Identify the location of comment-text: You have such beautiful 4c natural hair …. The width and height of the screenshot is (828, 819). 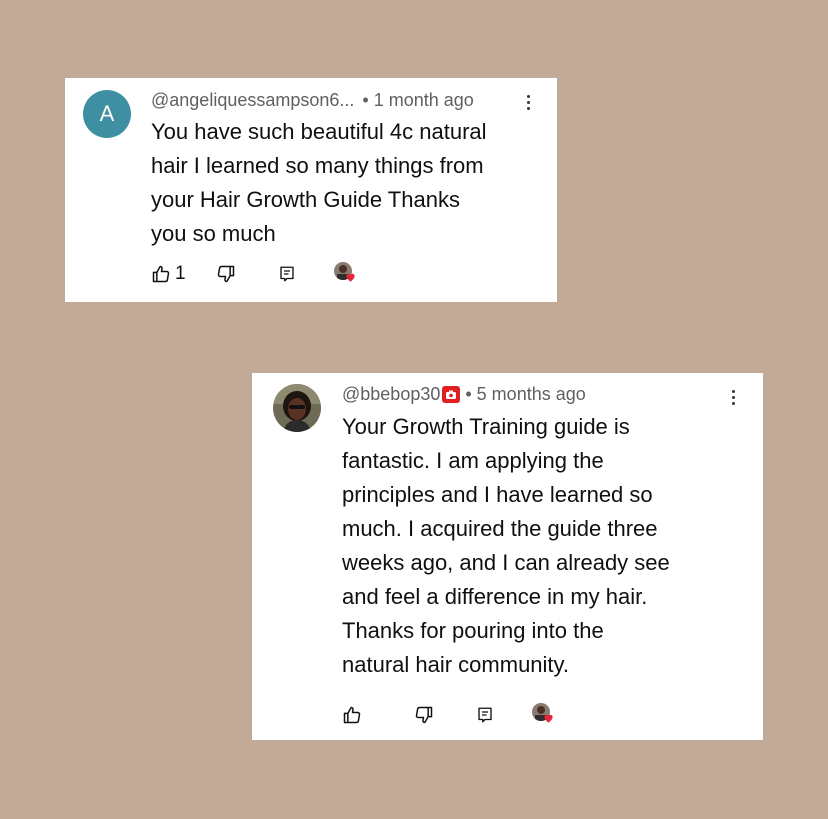
(319, 182).